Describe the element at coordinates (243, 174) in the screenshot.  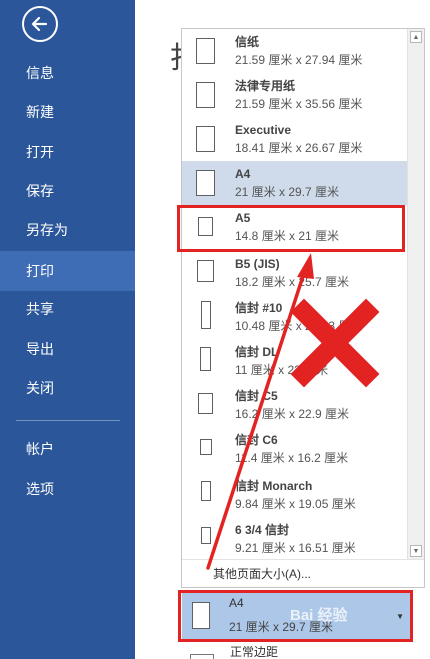
I see `paper-item-name: A4` at that location.